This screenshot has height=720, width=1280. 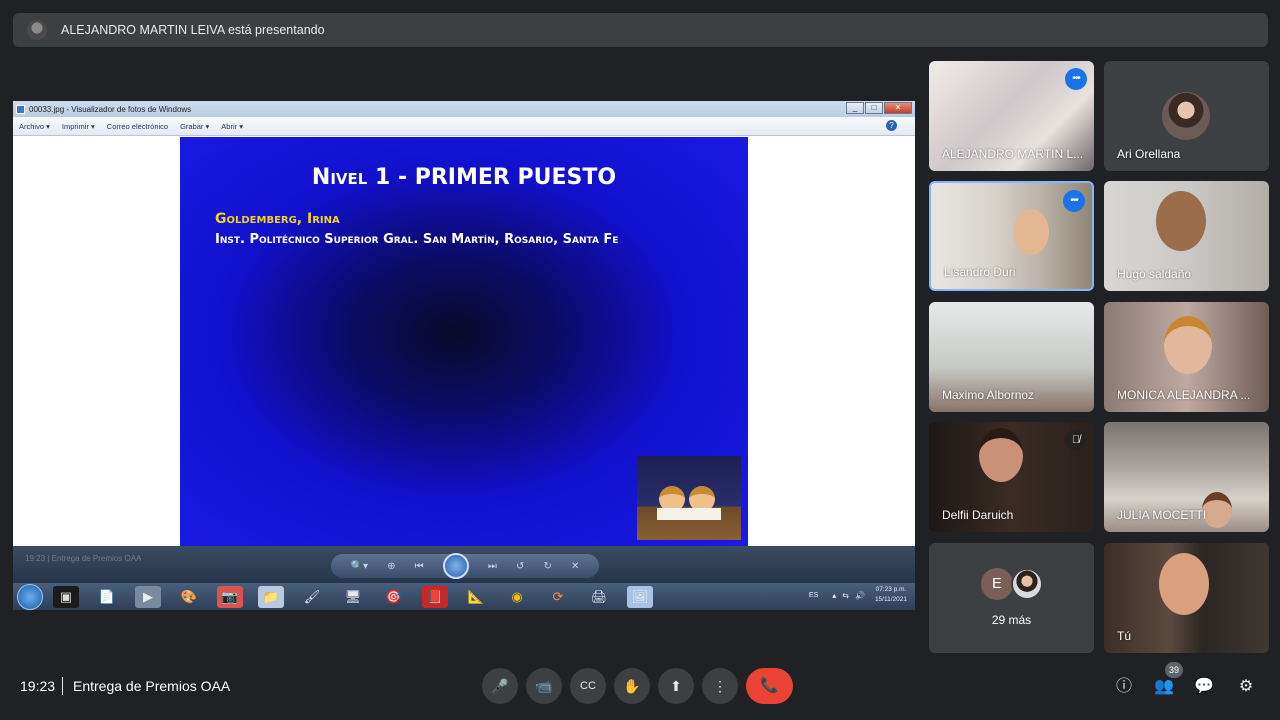 I want to click on presenting-text: ALEJANDRO MARTIN LEIVA está presentando, so click(x=193, y=30).